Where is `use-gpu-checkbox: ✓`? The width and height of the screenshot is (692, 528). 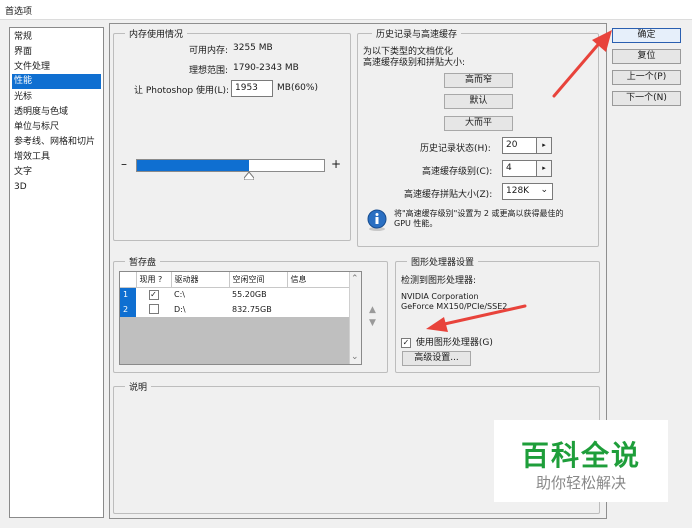
use-gpu-checkbox: ✓ is located at coordinates (406, 343).